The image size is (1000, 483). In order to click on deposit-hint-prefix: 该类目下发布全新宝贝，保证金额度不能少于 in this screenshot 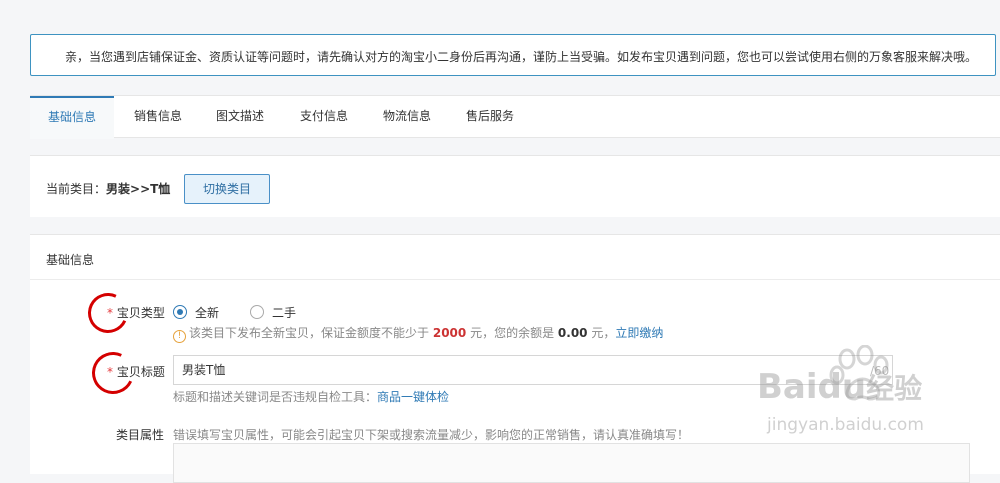, I will do `click(309, 333)`.